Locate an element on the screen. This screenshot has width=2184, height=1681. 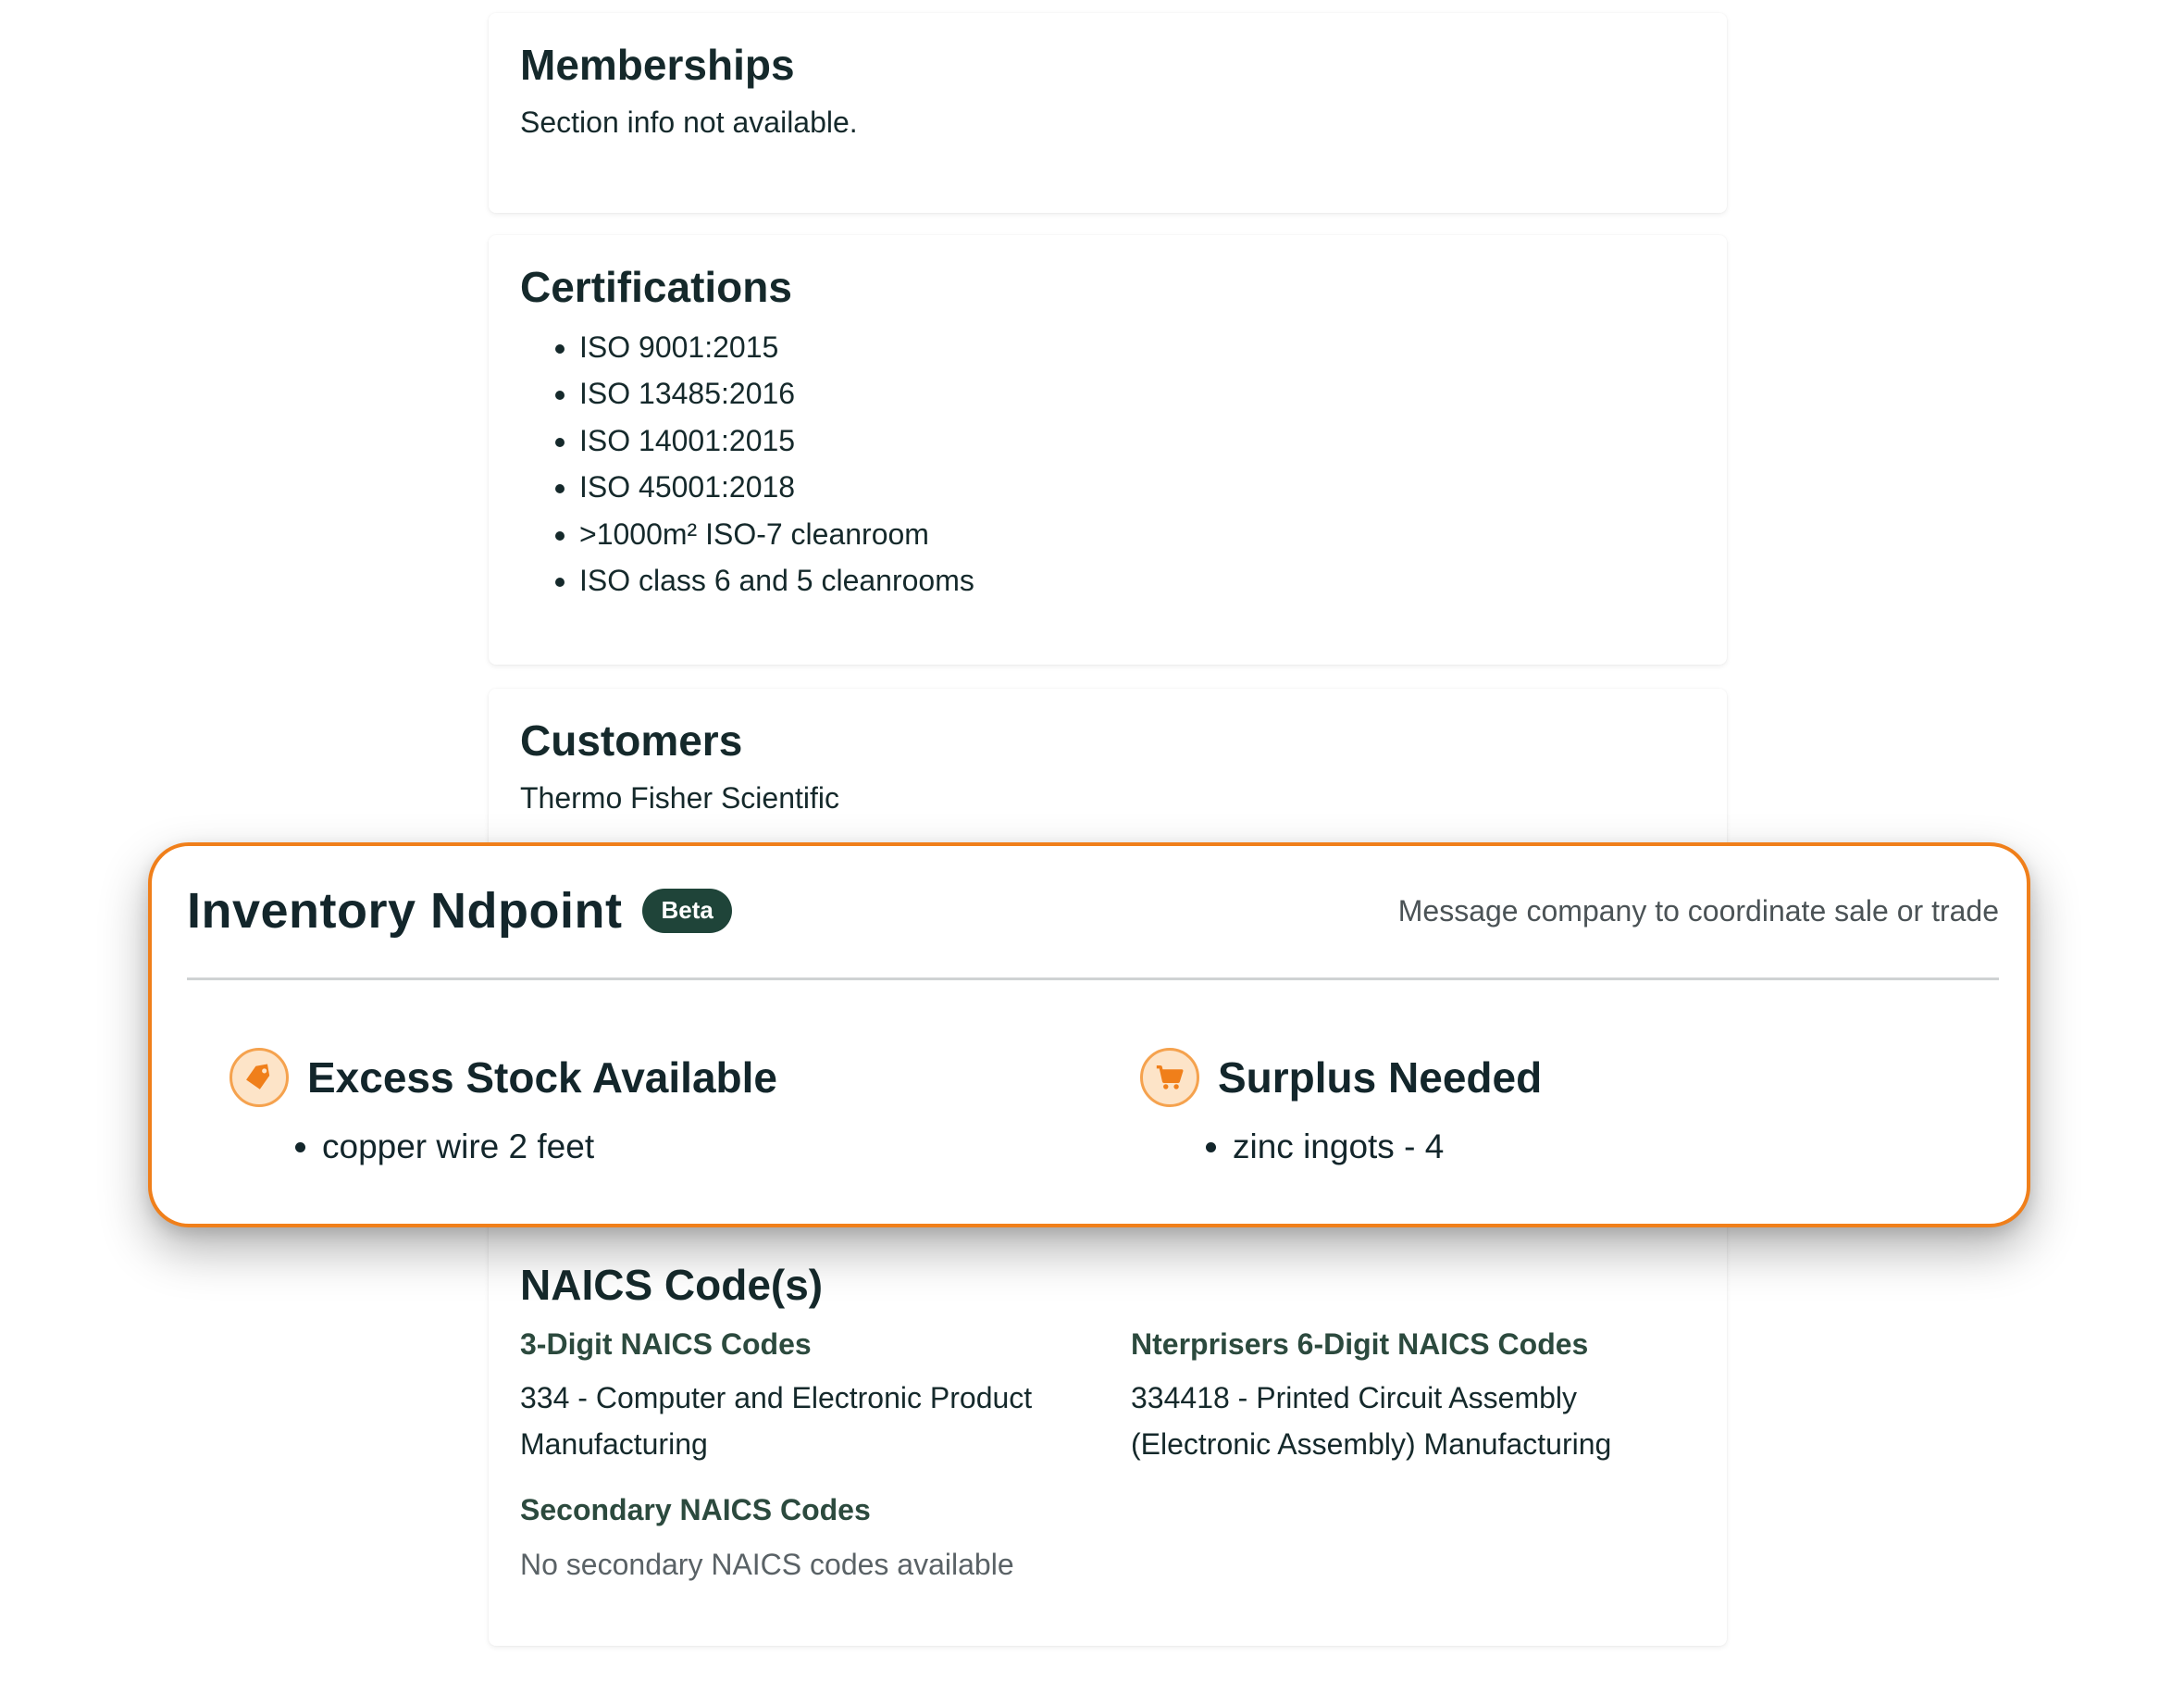
naics-secondary-heading: Secondary NAICS Codes is located at coordinates (695, 1510).